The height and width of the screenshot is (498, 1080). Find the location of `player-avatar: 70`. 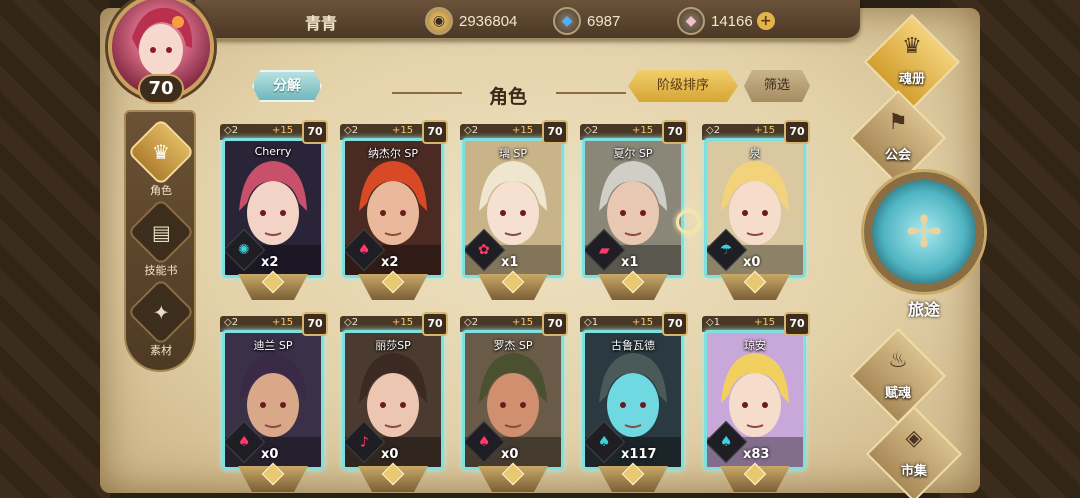

player-avatar: 70 is located at coordinates (161, 53).